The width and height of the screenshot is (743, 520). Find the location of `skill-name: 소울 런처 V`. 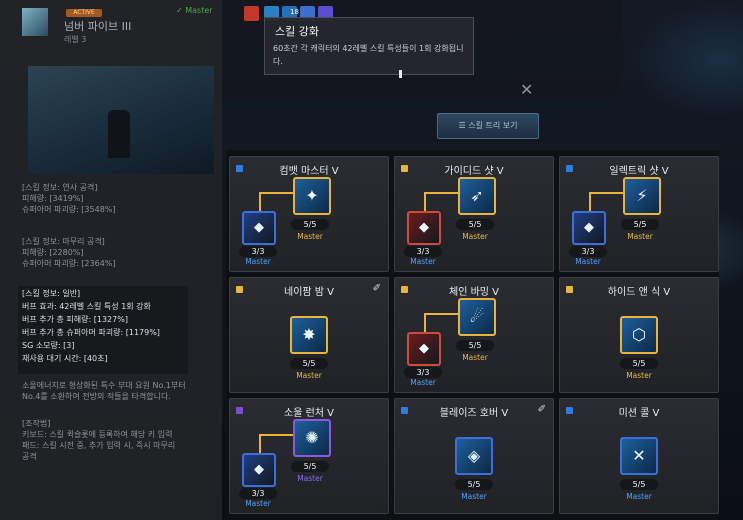

skill-name: 소울 런처 V is located at coordinates (309, 413).